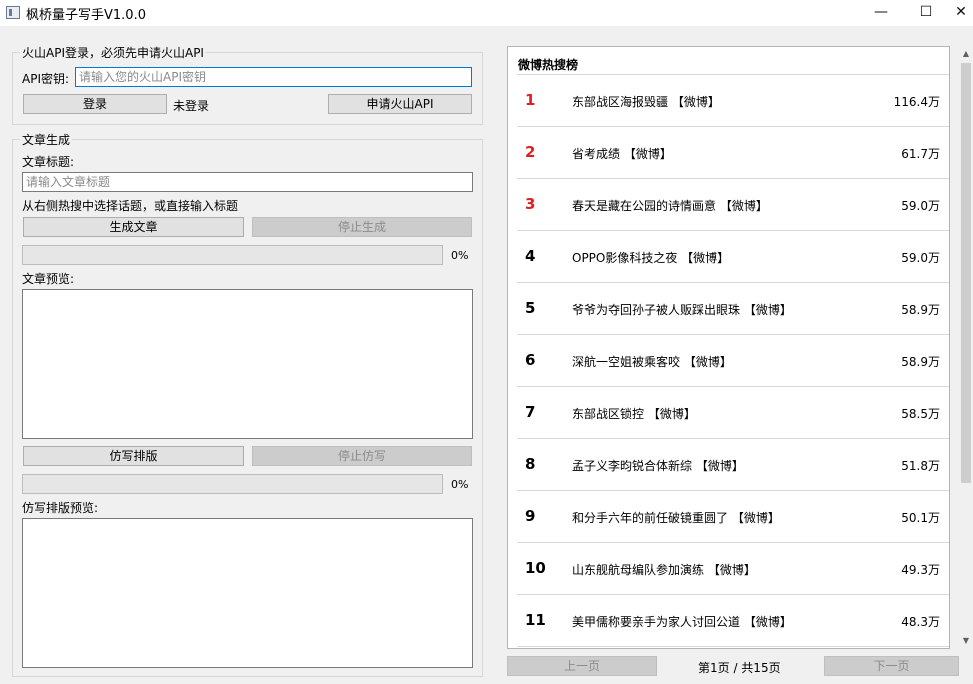 Image resolution: width=973 pixels, height=684 pixels. I want to click on hot-search-count: 48.3万, so click(920, 622).